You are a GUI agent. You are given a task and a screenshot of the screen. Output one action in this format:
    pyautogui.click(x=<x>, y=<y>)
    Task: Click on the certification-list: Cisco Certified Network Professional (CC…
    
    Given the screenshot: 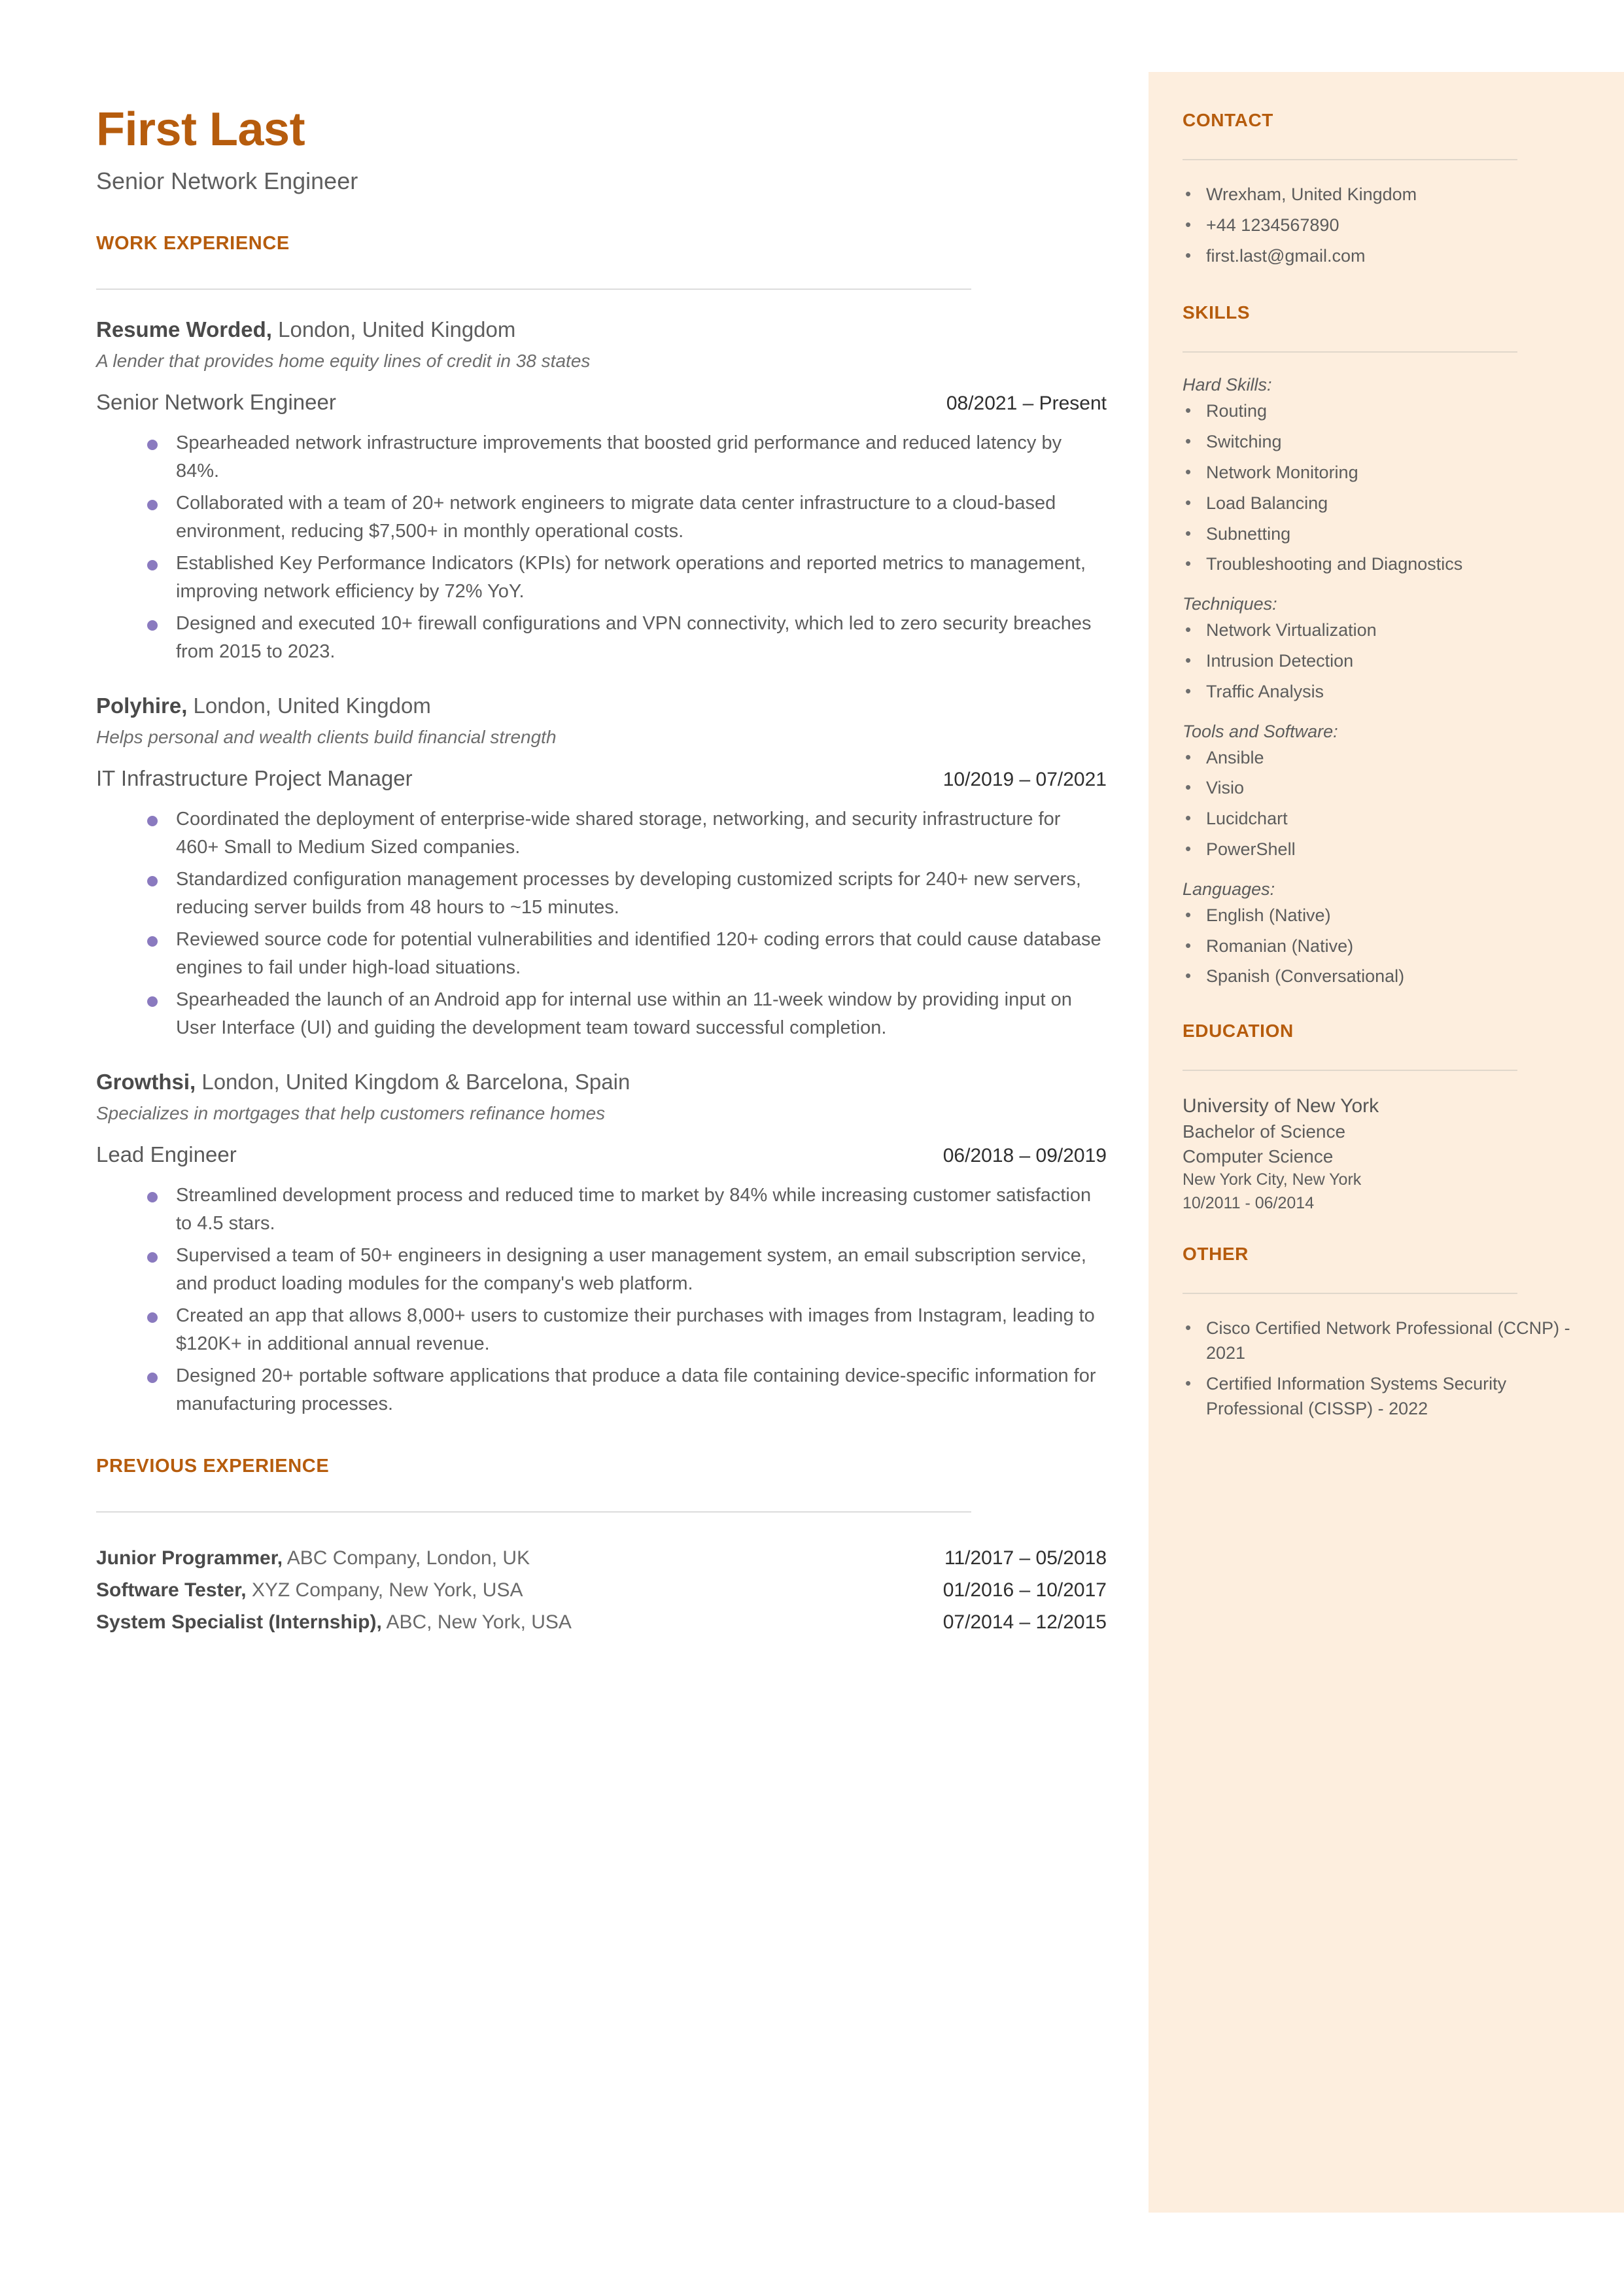 What is the action you would take?
    pyautogui.click(x=1385, y=1368)
    